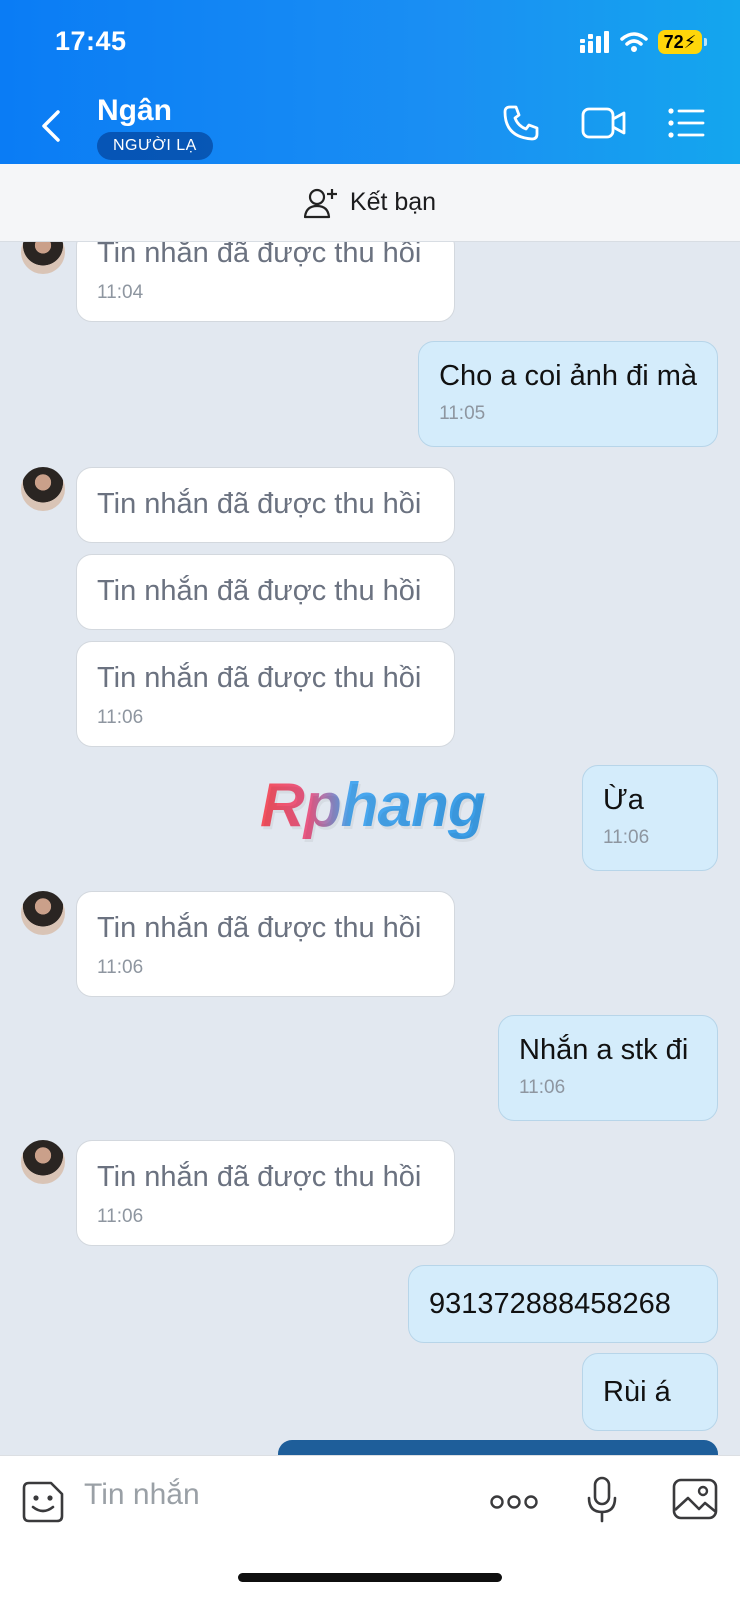 This screenshot has width=740, height=1600. Describe the element at coordinates (142, 1495) in the screenshot. I see `message-input: Tin nhắn` at that location.